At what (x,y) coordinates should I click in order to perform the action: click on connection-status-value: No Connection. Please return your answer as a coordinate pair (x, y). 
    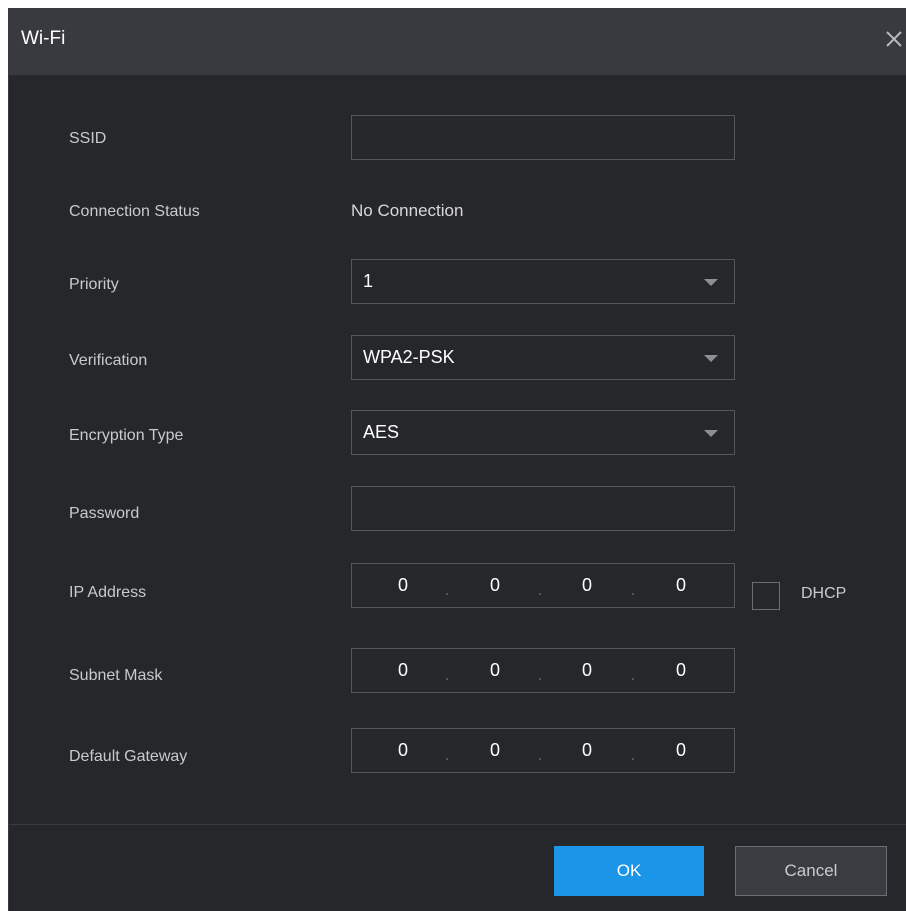
    Looking at the image, I should click on (407, 210).